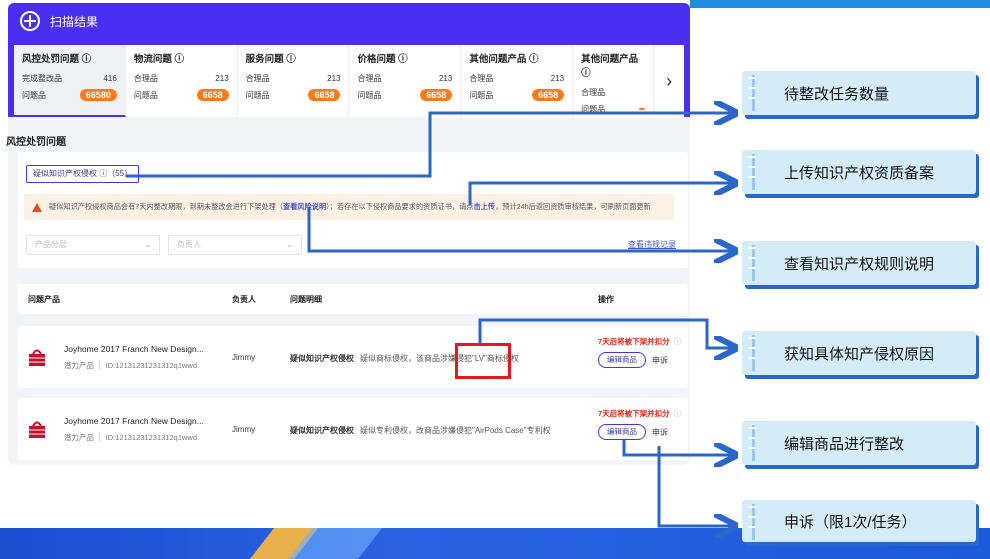 This screenshot has height=559, width=990. What do you see at coordinates (678, 447) in the screenshot?
I see `arrow-to-edit` at bounding box center [678, 447].